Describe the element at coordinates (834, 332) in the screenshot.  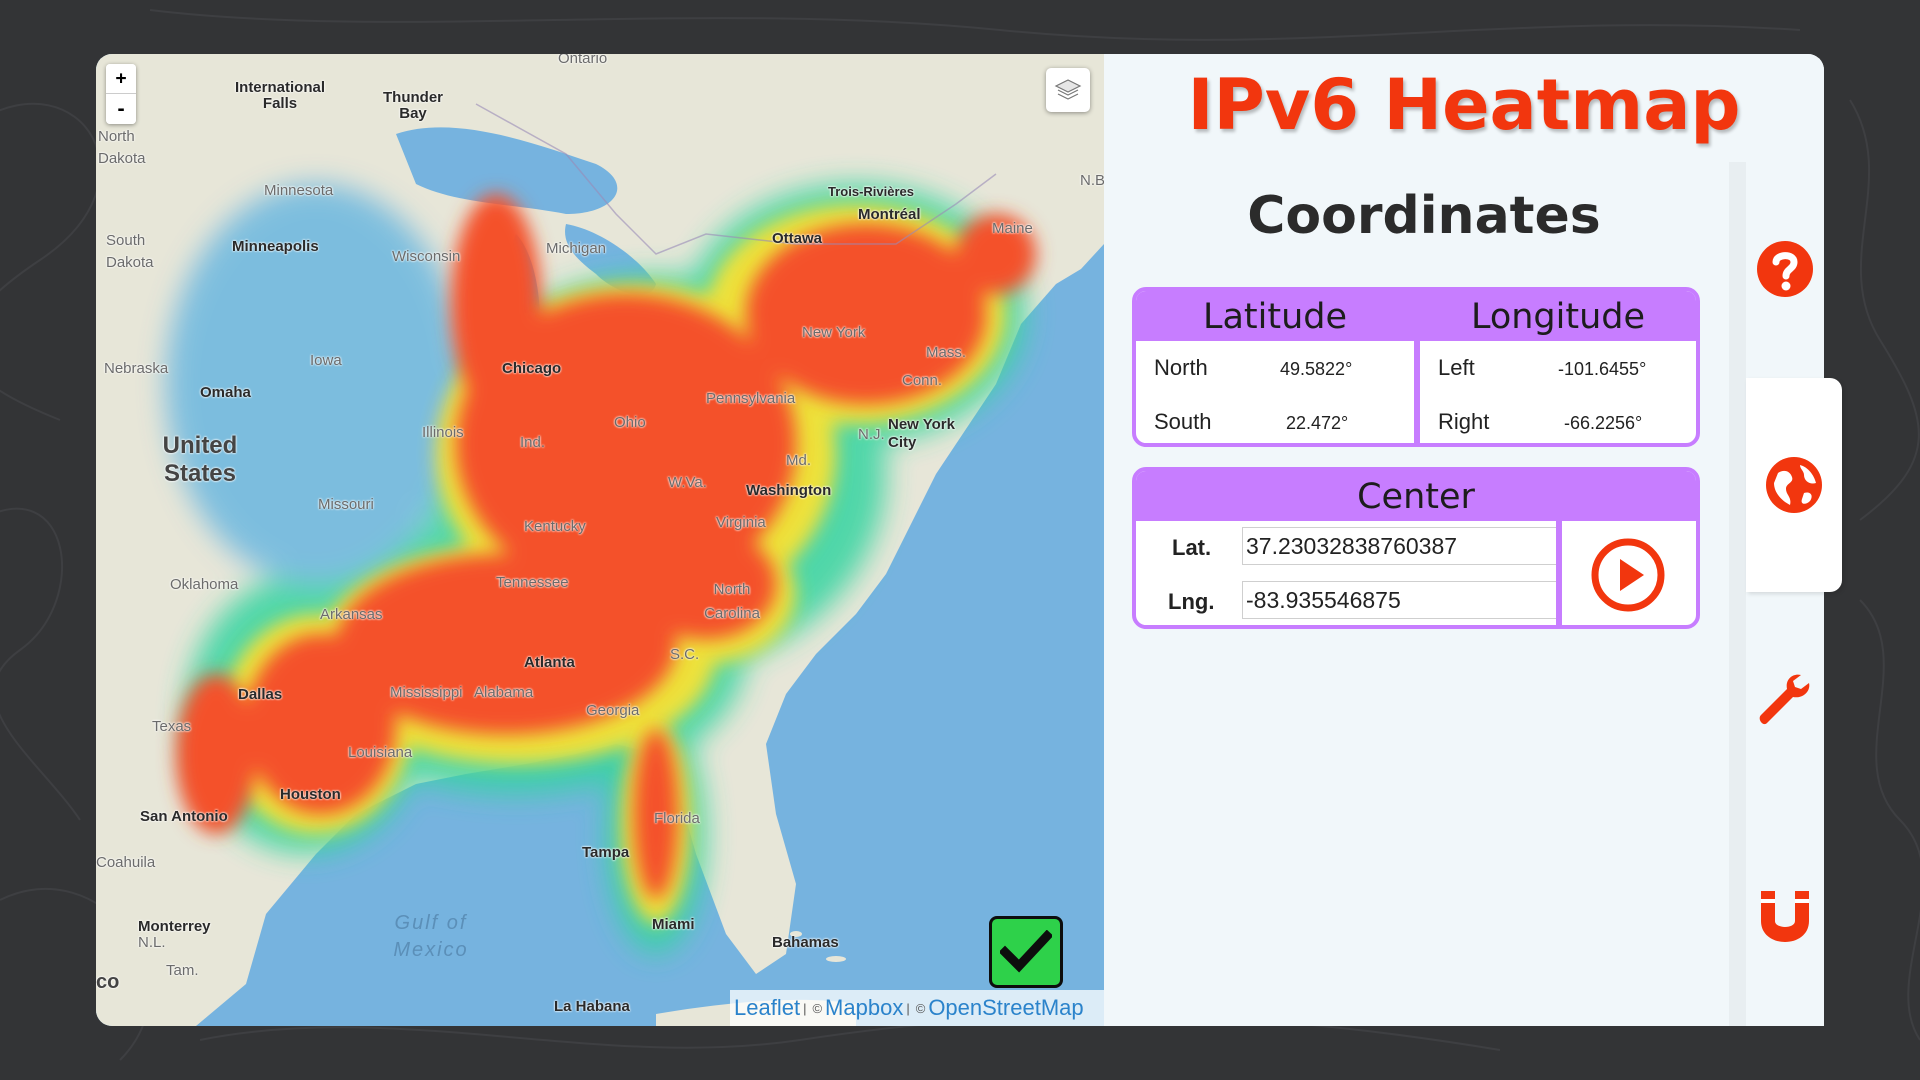
I see `map-label-new-york-state: New York` at that location.